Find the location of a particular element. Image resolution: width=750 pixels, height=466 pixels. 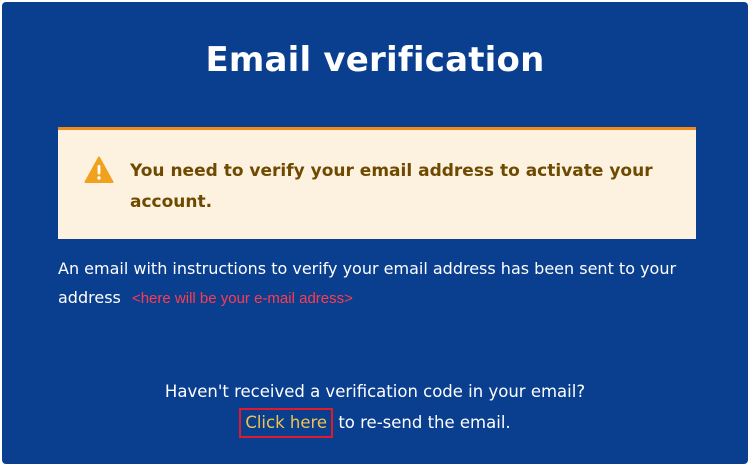

resend-suffix: to re-send the email. is located at coordinates (422, 422).